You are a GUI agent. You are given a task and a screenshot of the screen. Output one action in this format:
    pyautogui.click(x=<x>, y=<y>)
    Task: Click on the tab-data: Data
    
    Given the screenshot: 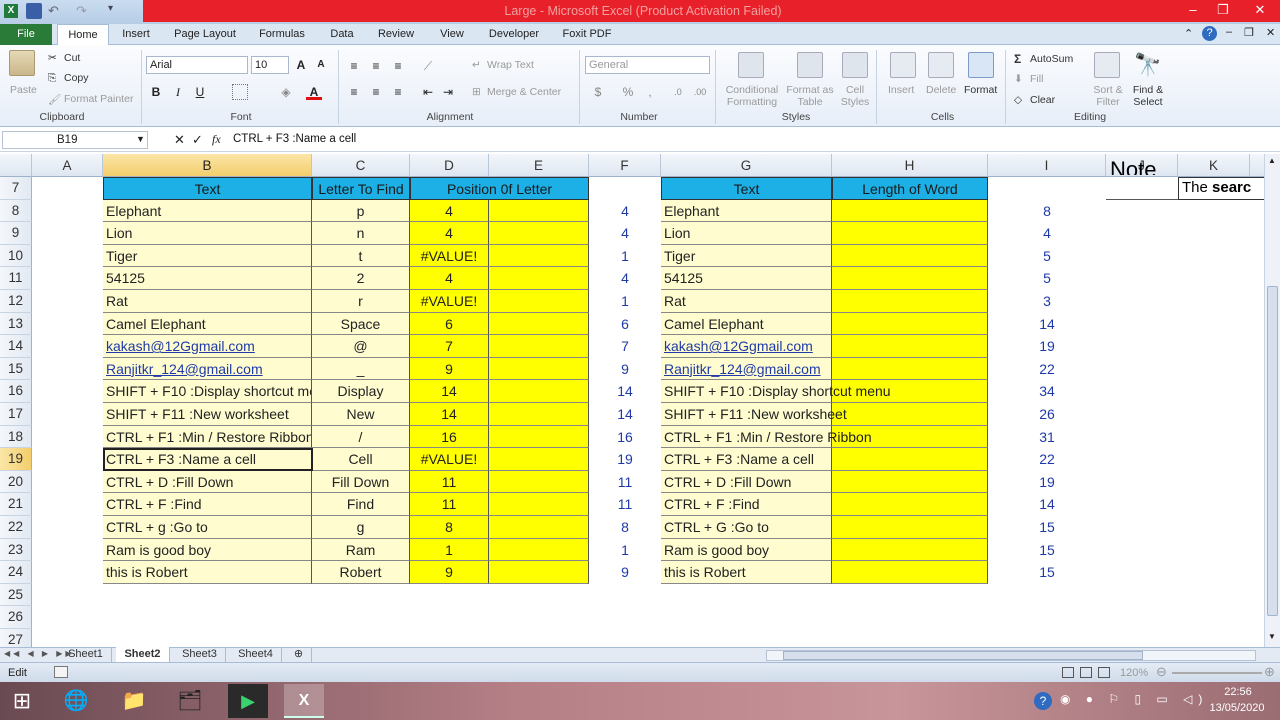 What is the action you would take?
    pyautogui.click(x=342, y=34)
    